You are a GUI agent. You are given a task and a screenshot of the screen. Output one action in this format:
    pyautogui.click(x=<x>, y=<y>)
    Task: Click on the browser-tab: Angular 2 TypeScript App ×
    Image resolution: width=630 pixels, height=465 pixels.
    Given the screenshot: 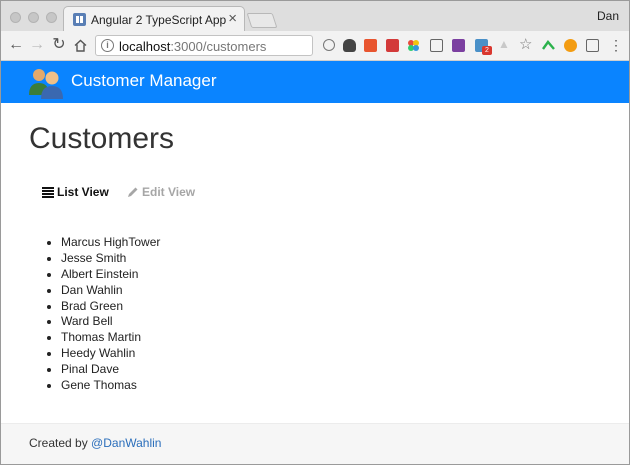 What is the action you would take?
    pyautogui.click(x=154, y=19)
    